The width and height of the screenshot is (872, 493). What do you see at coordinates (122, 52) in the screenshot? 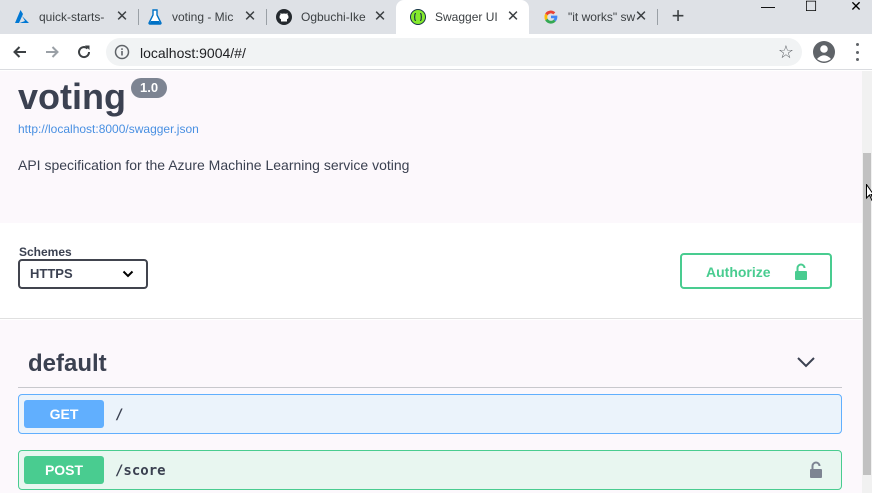
I see `info-icon` at bounding box center [122, 52].